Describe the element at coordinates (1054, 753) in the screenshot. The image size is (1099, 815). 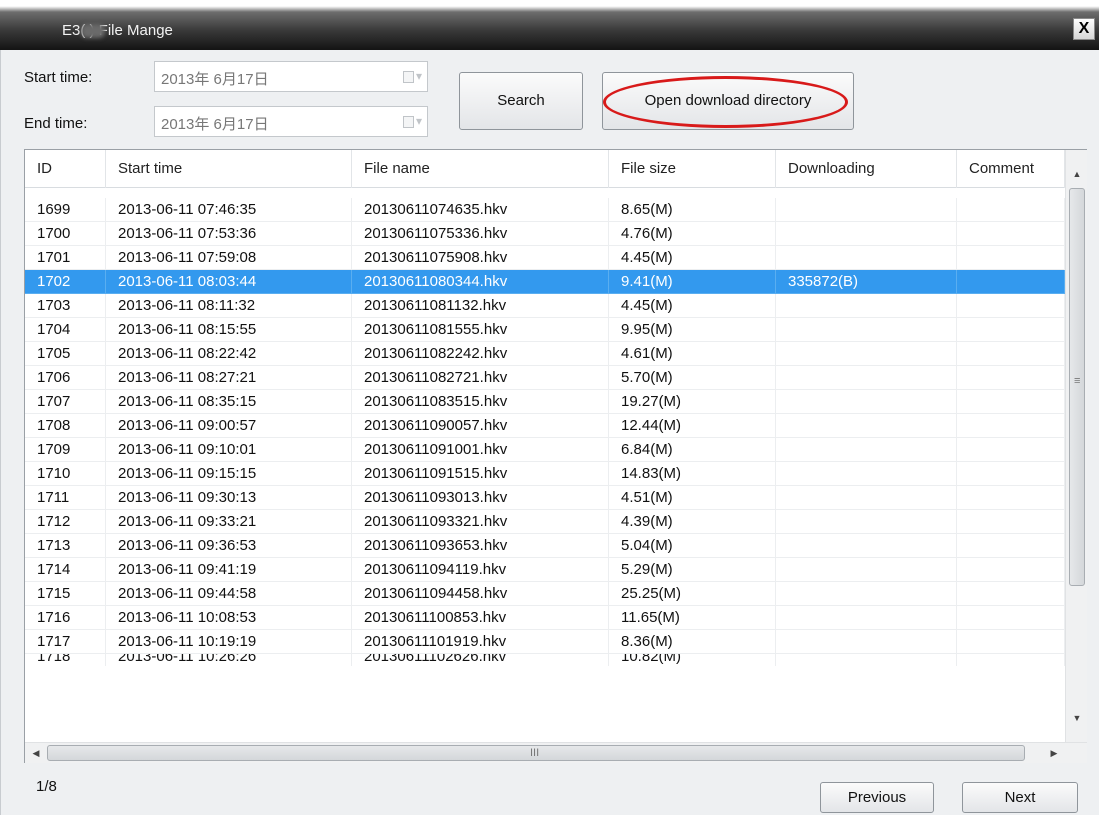
I see `scroll-right-arrow-icon: ▶` at that location.